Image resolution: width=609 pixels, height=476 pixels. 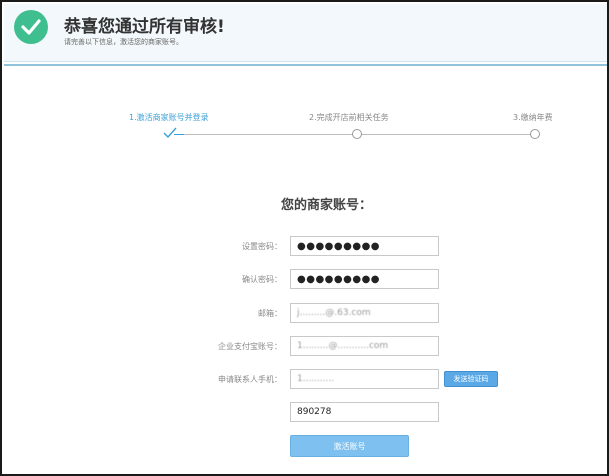 I want to click on phone-label: 申请联系人手机：, so click(x=250, y=379).